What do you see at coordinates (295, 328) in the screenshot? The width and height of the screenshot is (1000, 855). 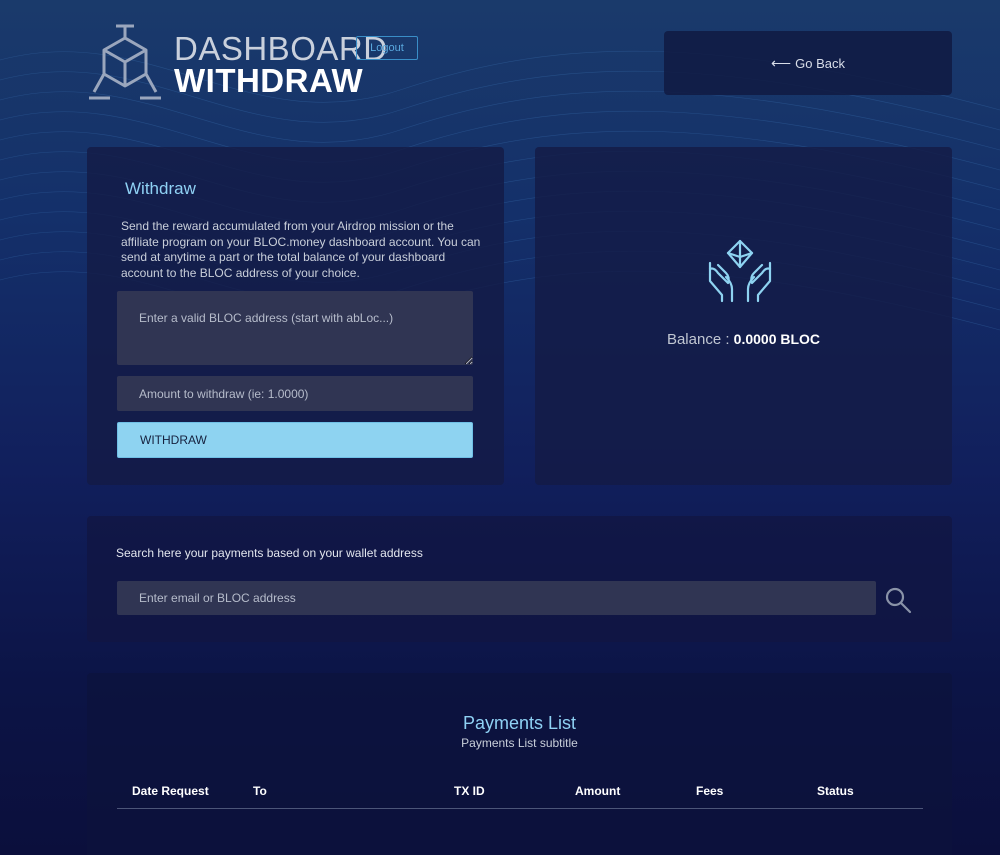 I see `bloc-address-input` at bounding box center [295, 328].